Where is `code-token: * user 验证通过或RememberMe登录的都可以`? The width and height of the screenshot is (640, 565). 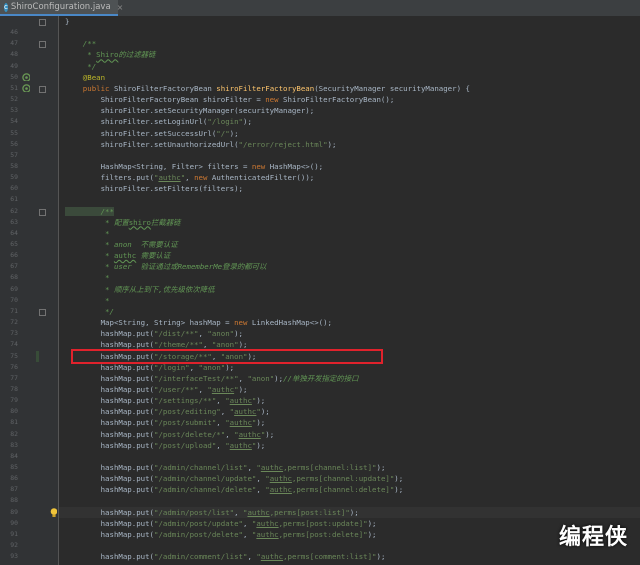 code-token: * user 验证通过或RememberMe登录的都可以 is located at coordinates (166, 267).